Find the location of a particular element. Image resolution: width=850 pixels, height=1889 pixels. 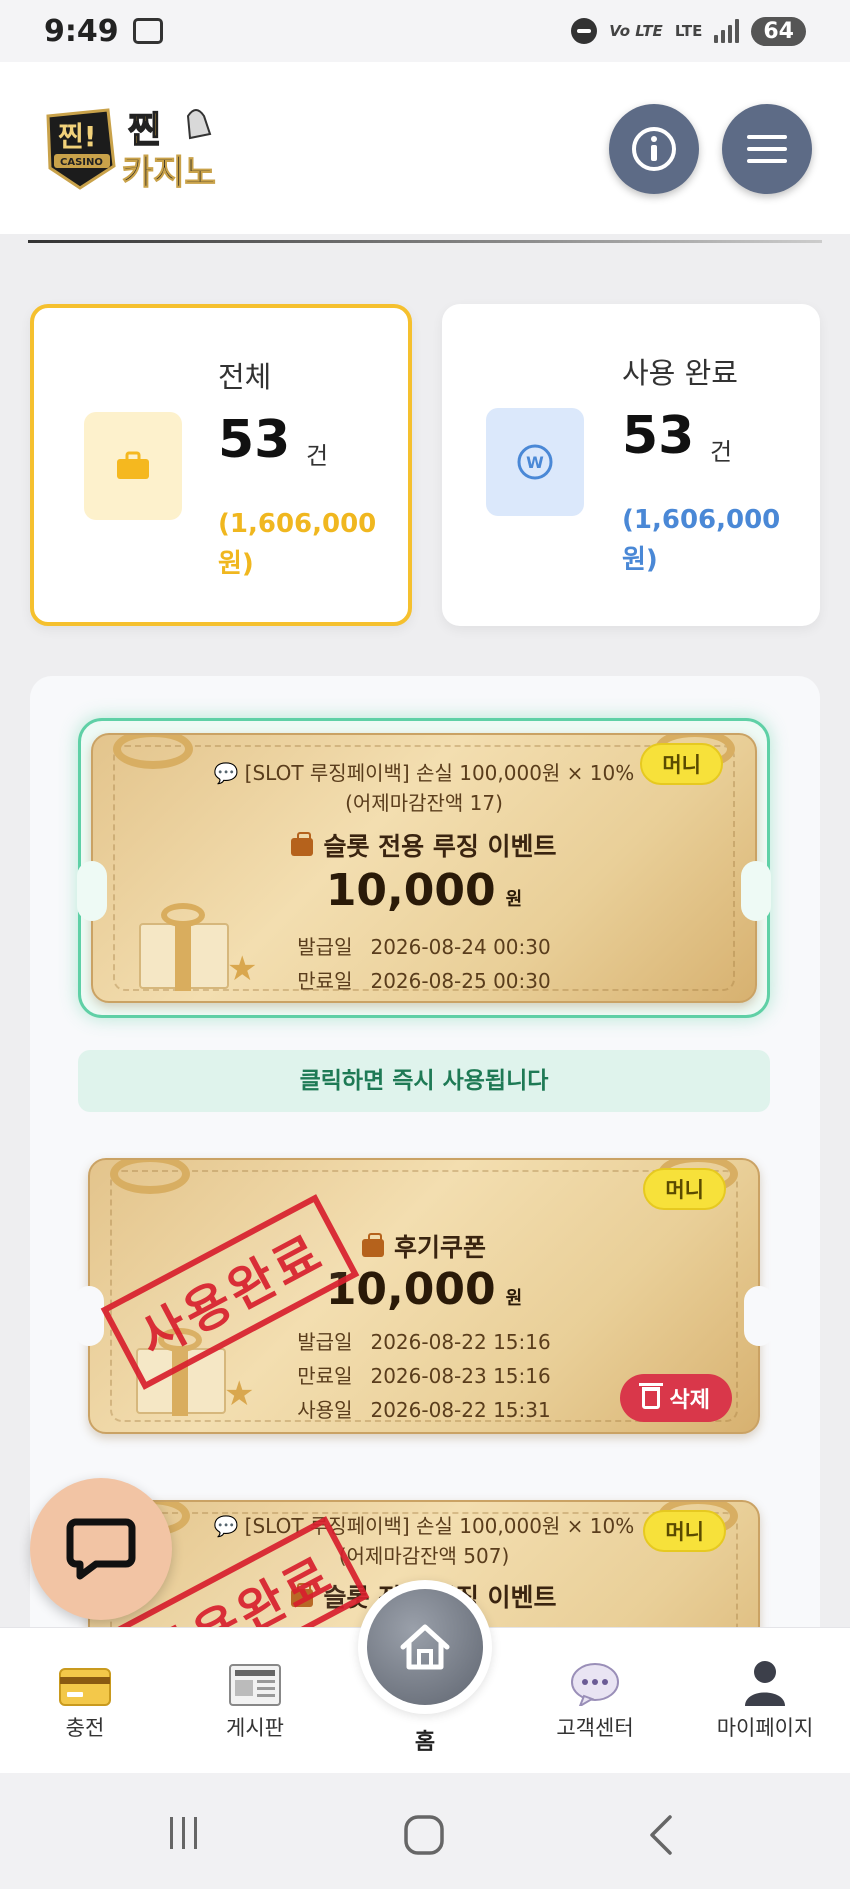

won-coin-icon: W is located at coordinates (535, 462).